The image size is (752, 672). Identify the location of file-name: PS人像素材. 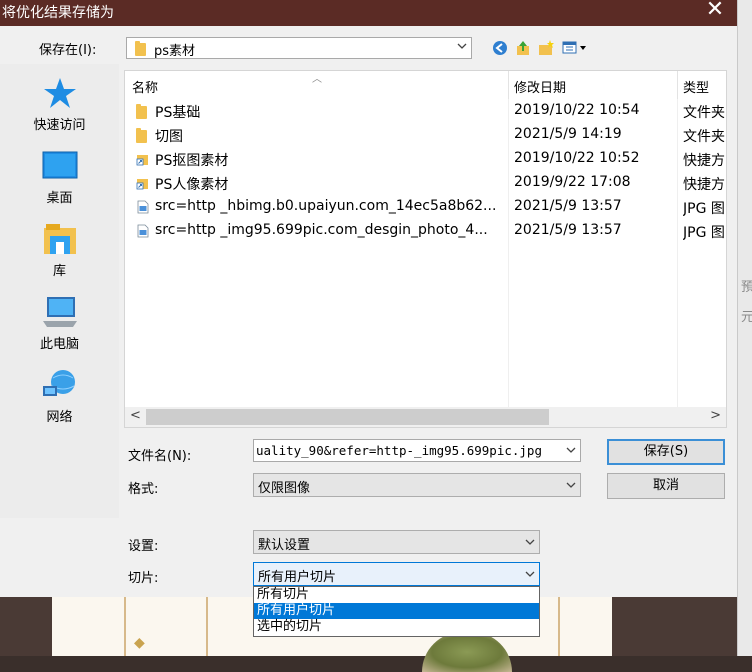
(192, 185).